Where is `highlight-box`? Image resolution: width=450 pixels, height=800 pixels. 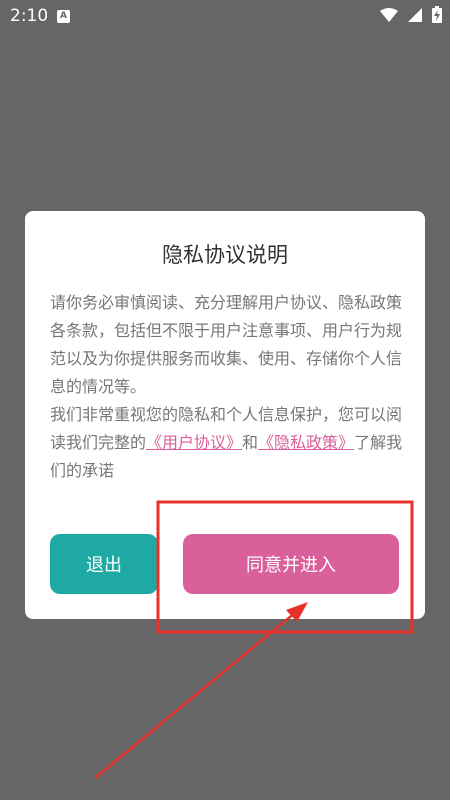
highlight-box is located at coordinates (285, 567).